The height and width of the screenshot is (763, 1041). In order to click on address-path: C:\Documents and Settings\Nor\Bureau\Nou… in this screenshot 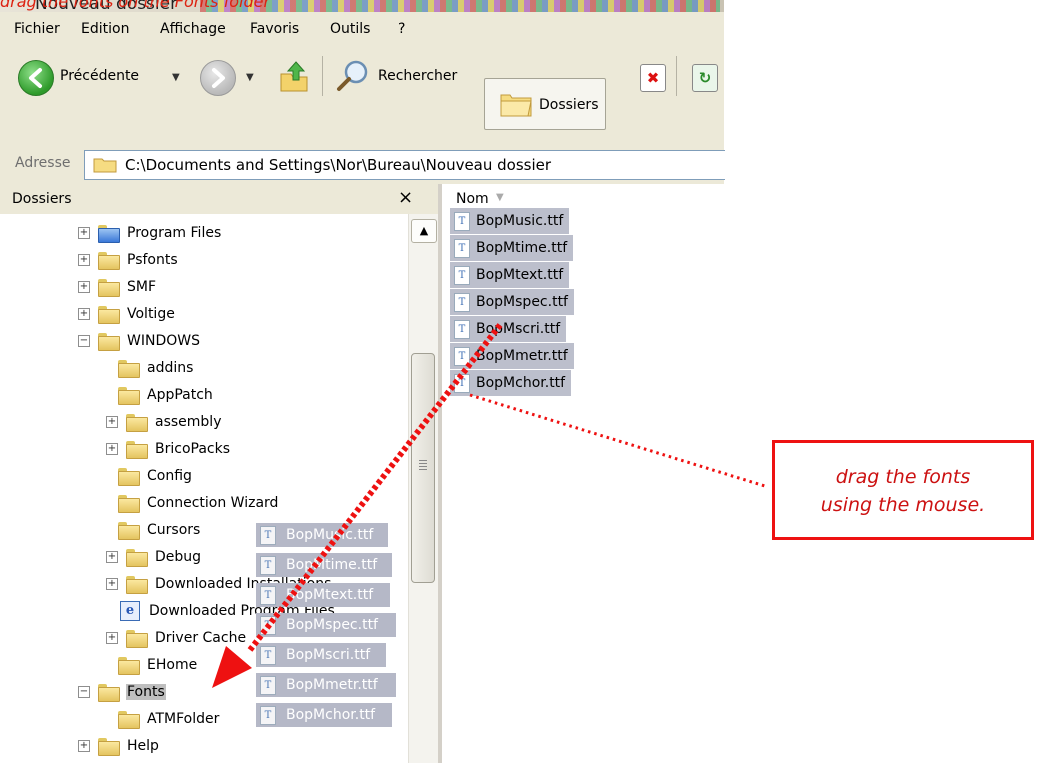, I will do `click(338, 165)`.